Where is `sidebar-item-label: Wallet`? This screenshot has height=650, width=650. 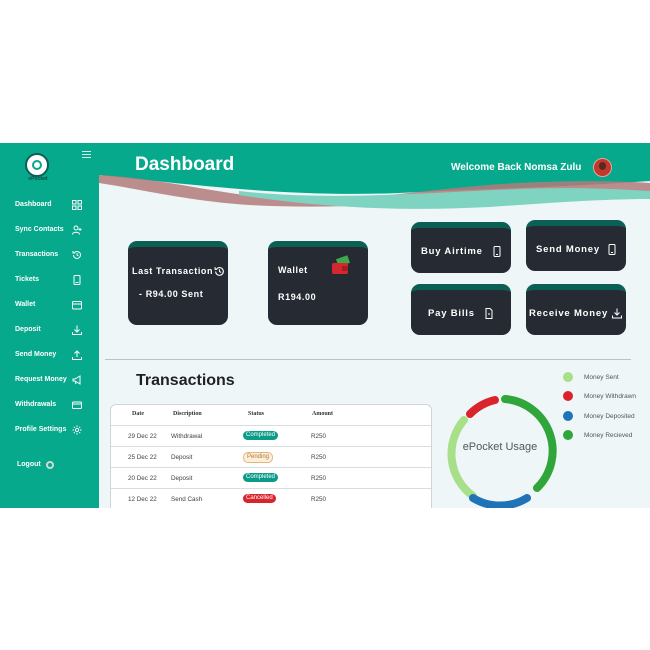 sidebar-item-label: Wallet is located at coordinates (25, 304).